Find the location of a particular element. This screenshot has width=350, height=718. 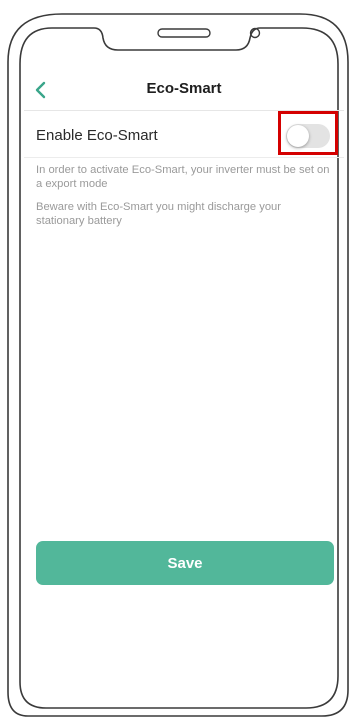

toggle-knob is located at coordinates (298, 136).